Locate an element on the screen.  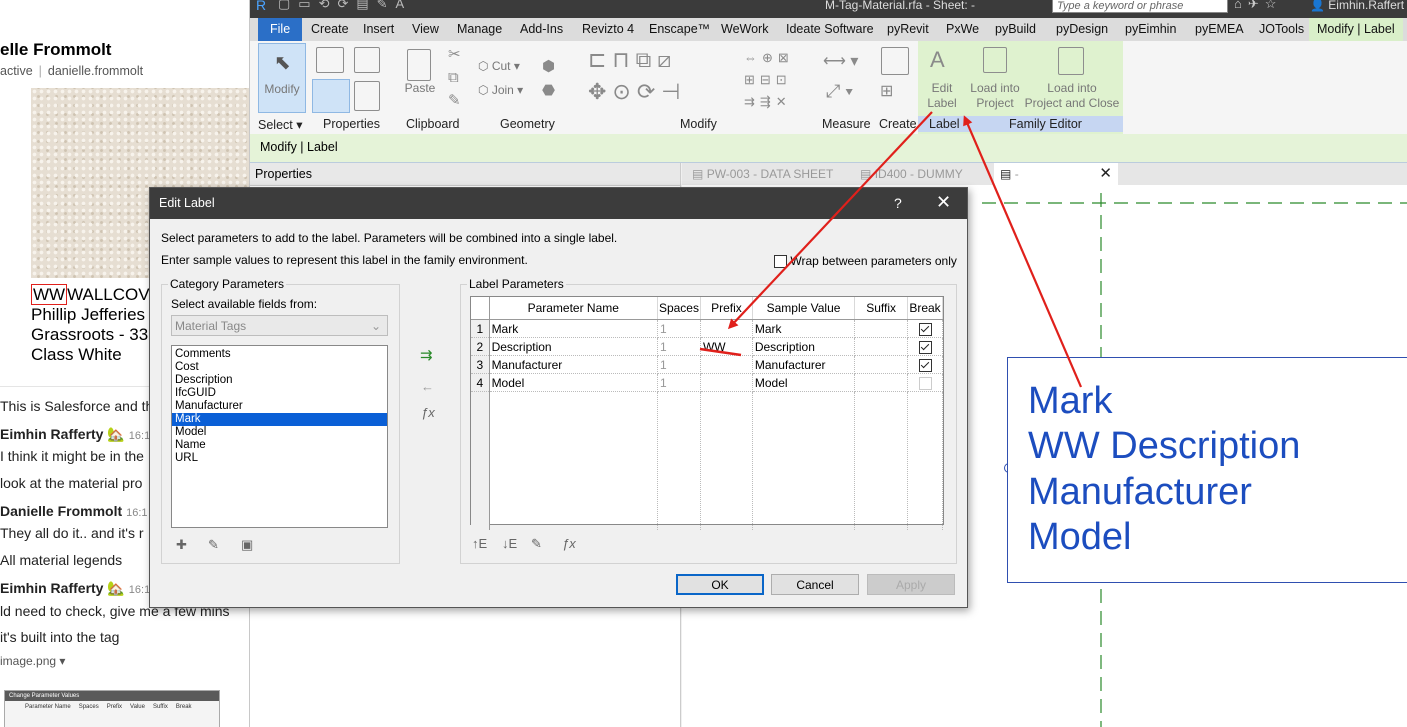
tab-pyrevit: pyRevit is located at coordinates (908, 29).